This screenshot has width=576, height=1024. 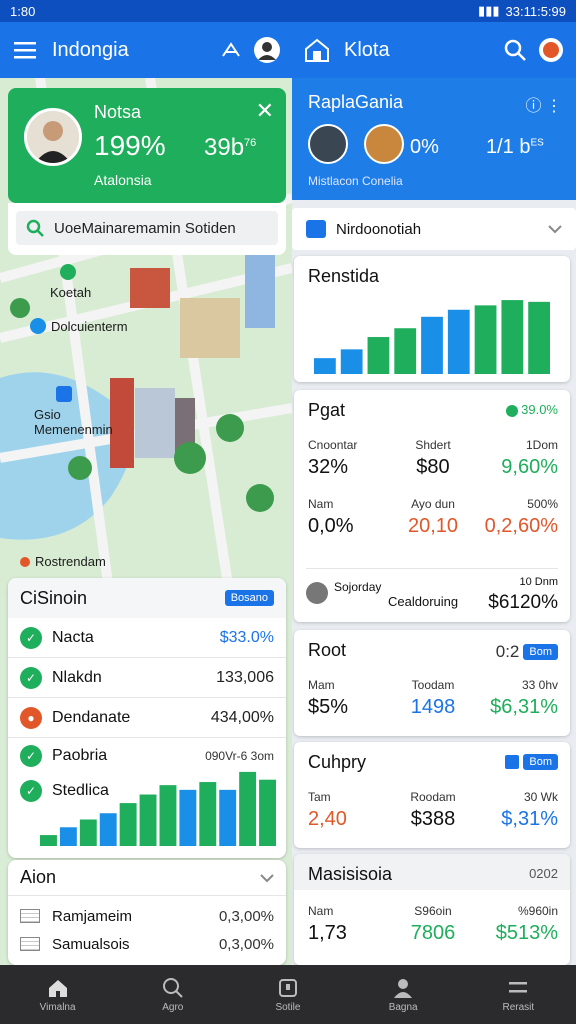 I want to click on map-label-4: Rostrendam, so click(x=63, y=561).